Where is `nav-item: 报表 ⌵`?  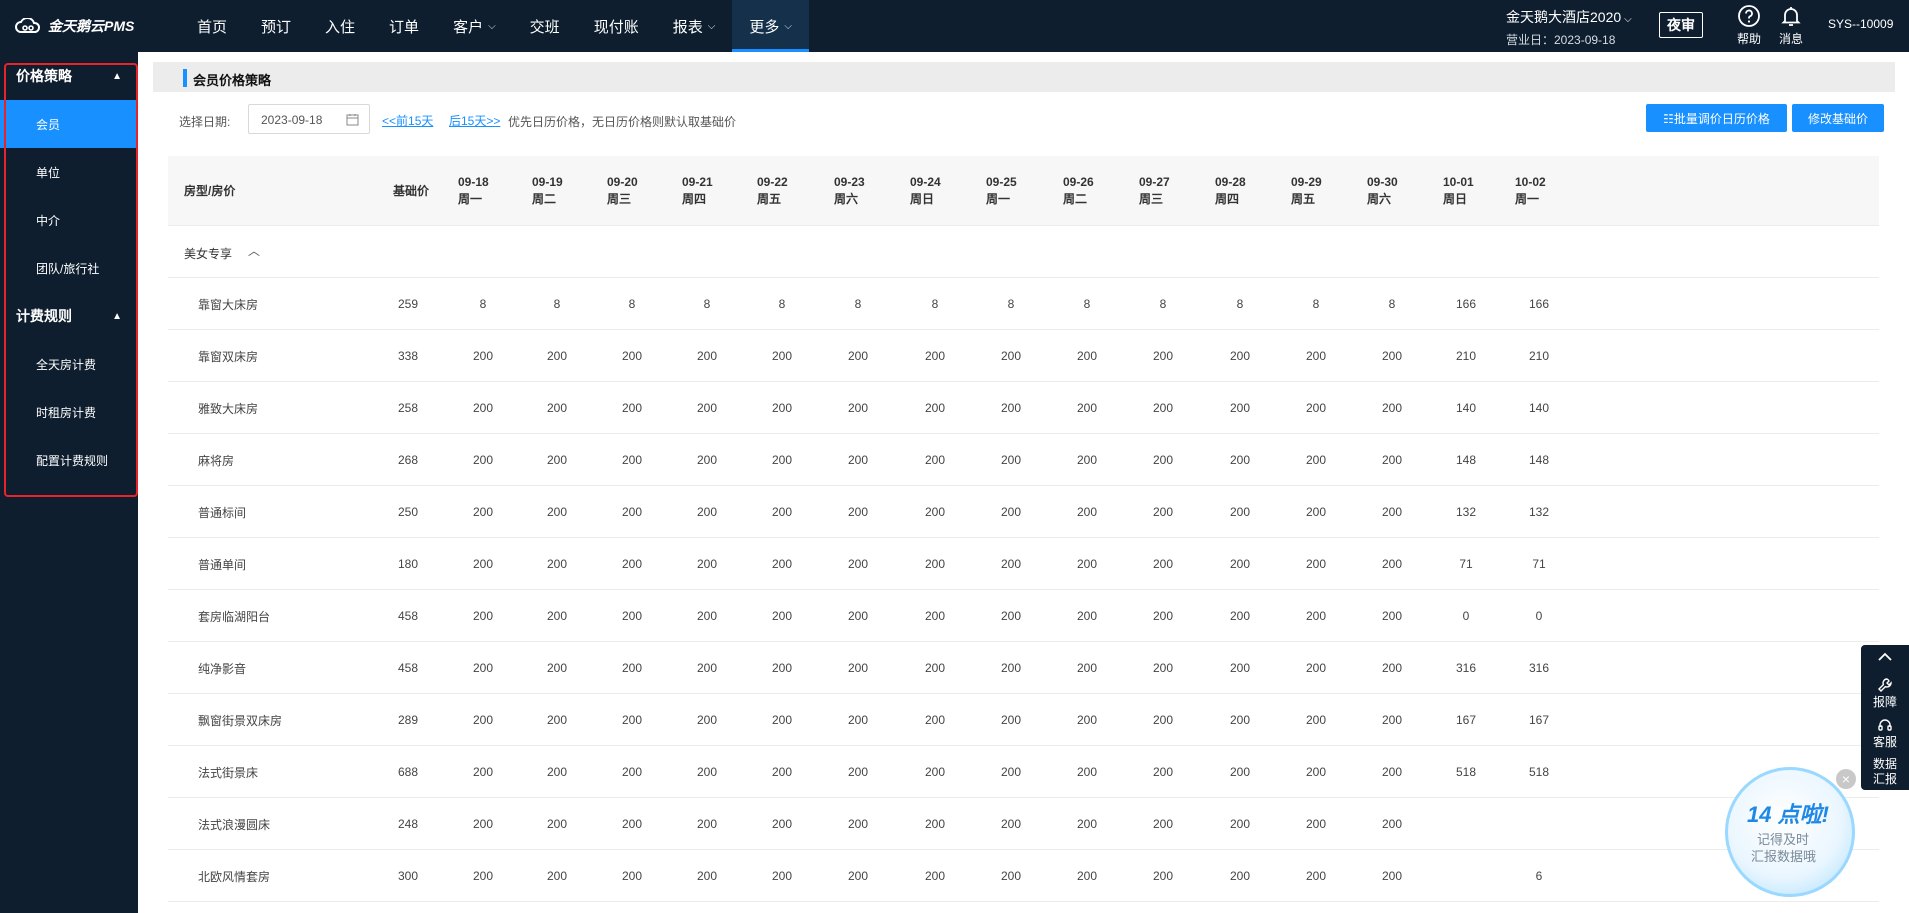 nav-item: 报表 ⌵ is located at coordinates (694, 26).